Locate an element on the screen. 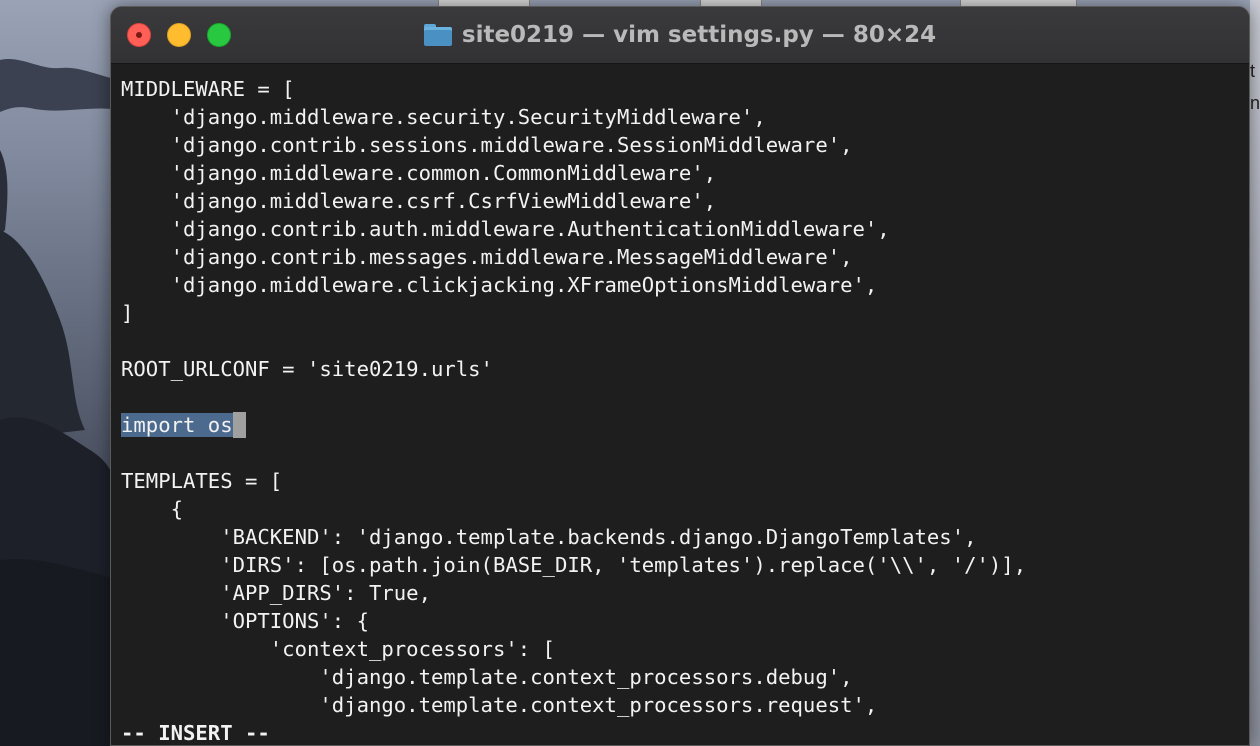 This screenshot has height=746, width=1260. code-line: 'OPTIONS': { is located at coordinates (245, 621).